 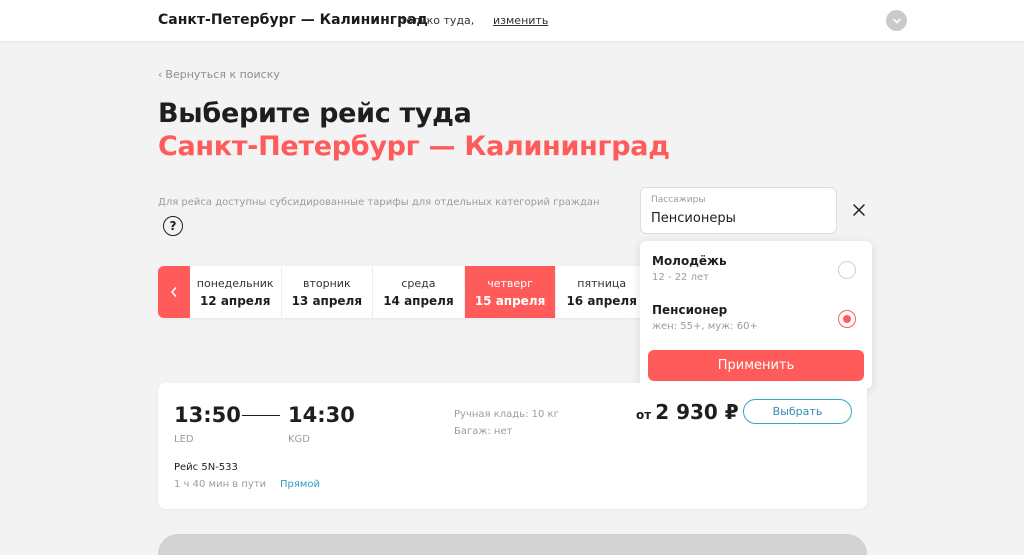 I want to click on option-title: Пенсионер, so click(x=690, y=310).